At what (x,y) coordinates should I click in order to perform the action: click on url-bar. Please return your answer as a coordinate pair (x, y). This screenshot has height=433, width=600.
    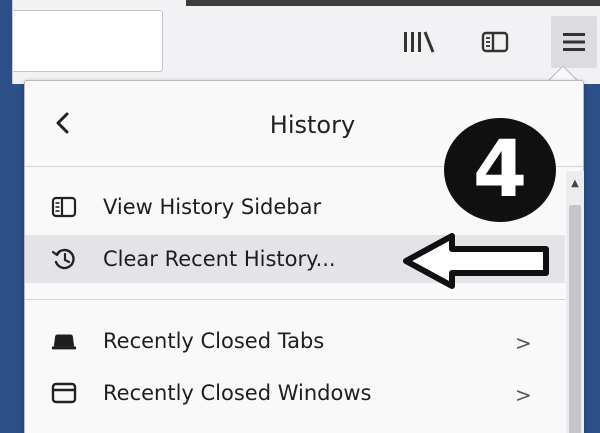
    Looking at the image, I should click on (88, 41).